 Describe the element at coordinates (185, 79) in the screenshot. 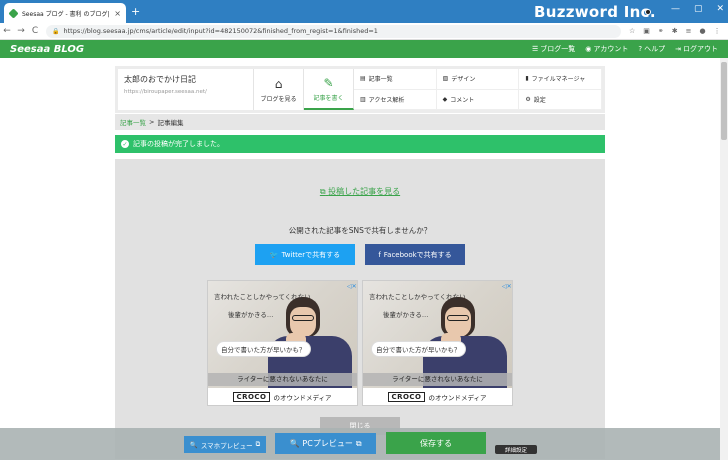

I see `blog-name: 太郎のおでかけ日記` at that location.